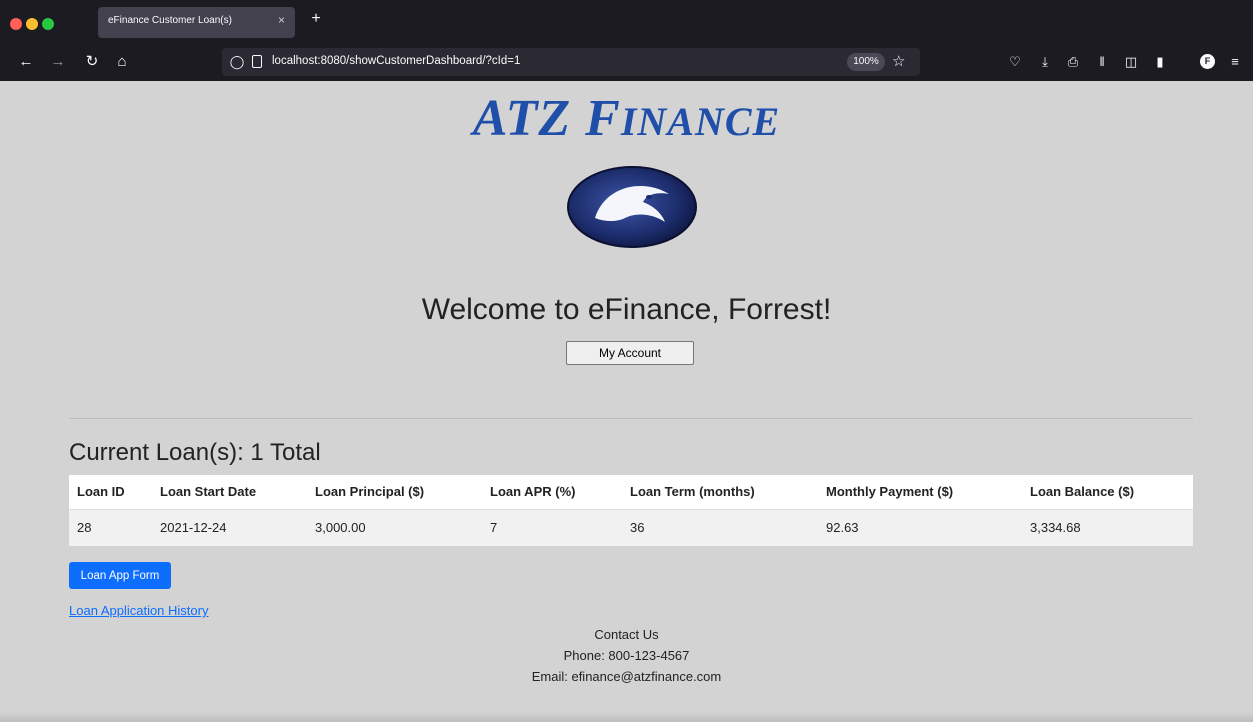  I want to click on loan-id-cell: 28, so click(110, 527).